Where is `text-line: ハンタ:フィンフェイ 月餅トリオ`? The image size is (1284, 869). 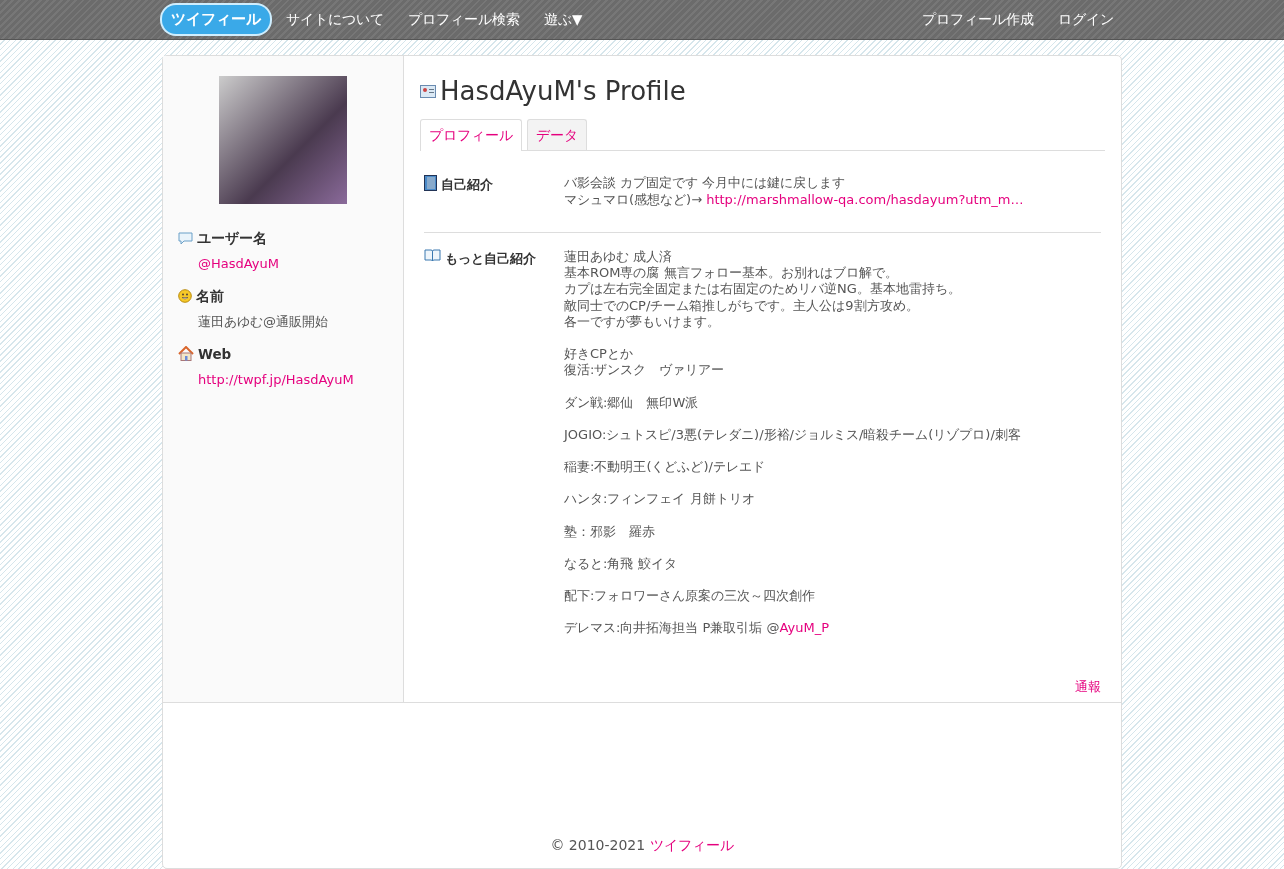
text-line: ハンタ:フィンフェイ 月餅トリオ is located at coordinates (660, 499).